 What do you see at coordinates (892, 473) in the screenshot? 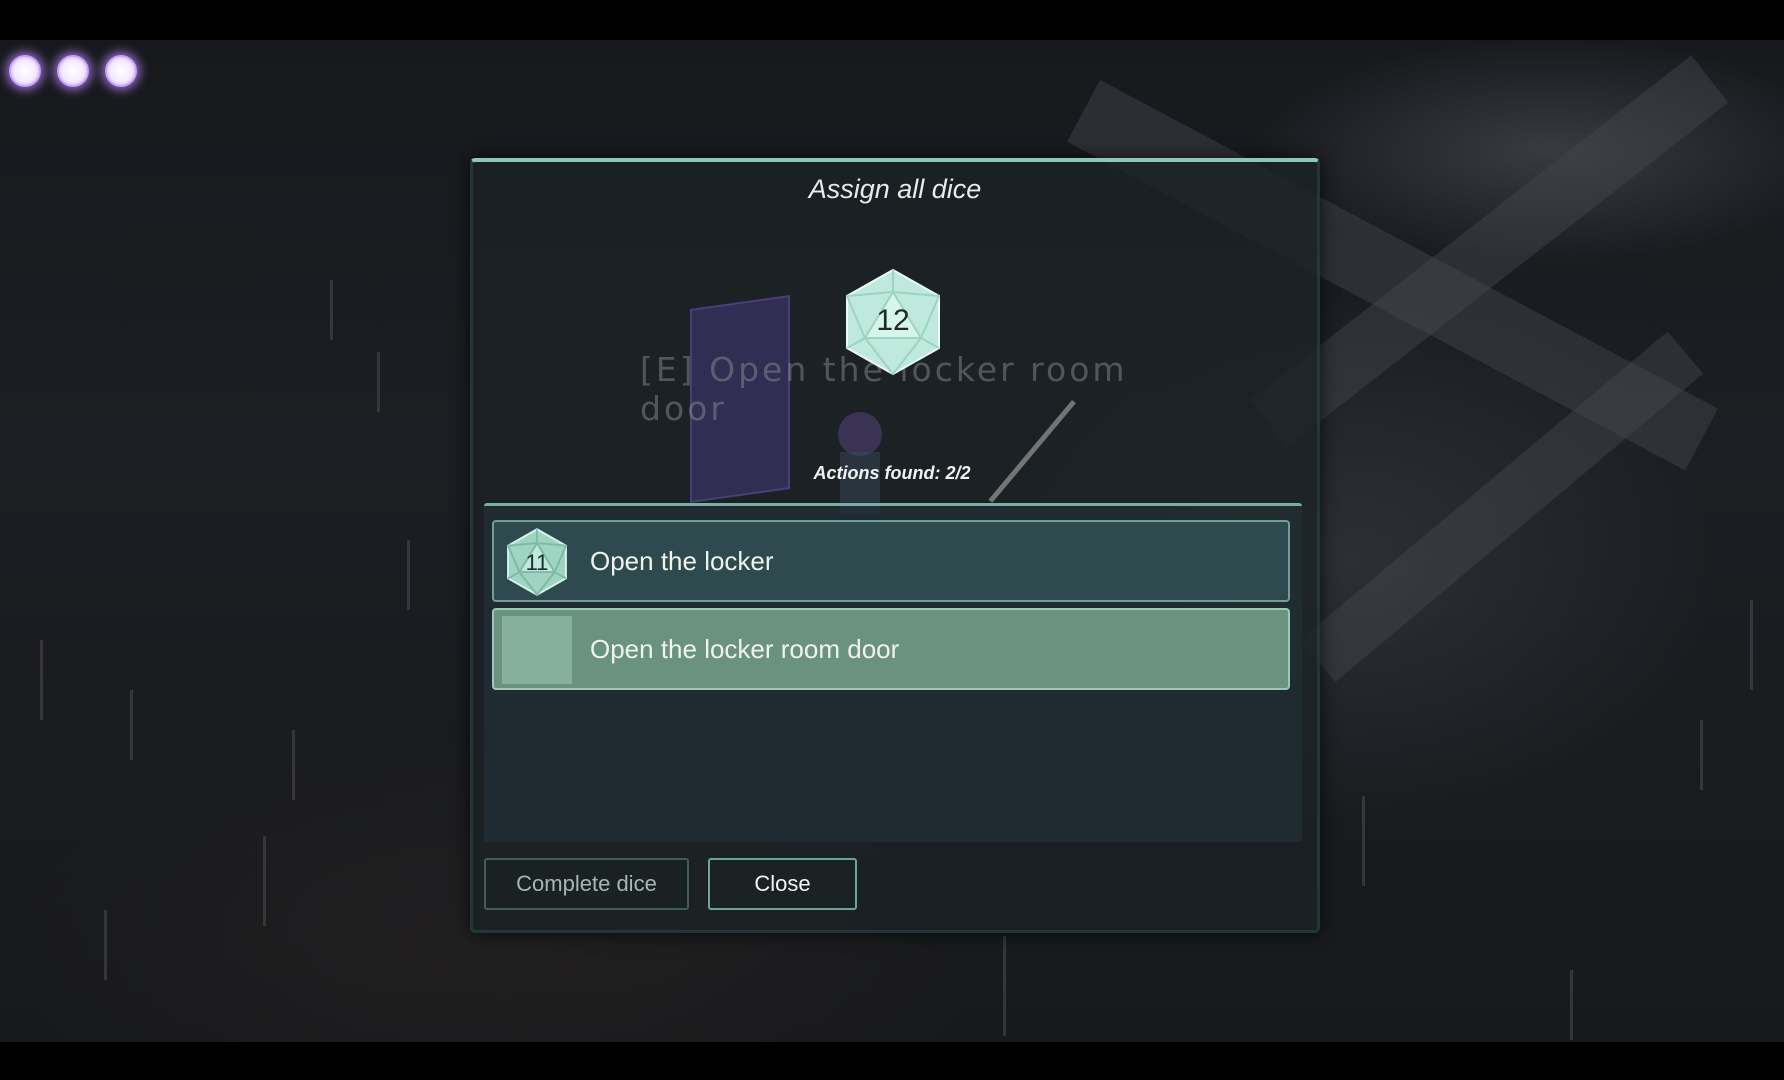
I see `actions-found-counter: Actions found: 2/2` at bounding box center [892, 473].